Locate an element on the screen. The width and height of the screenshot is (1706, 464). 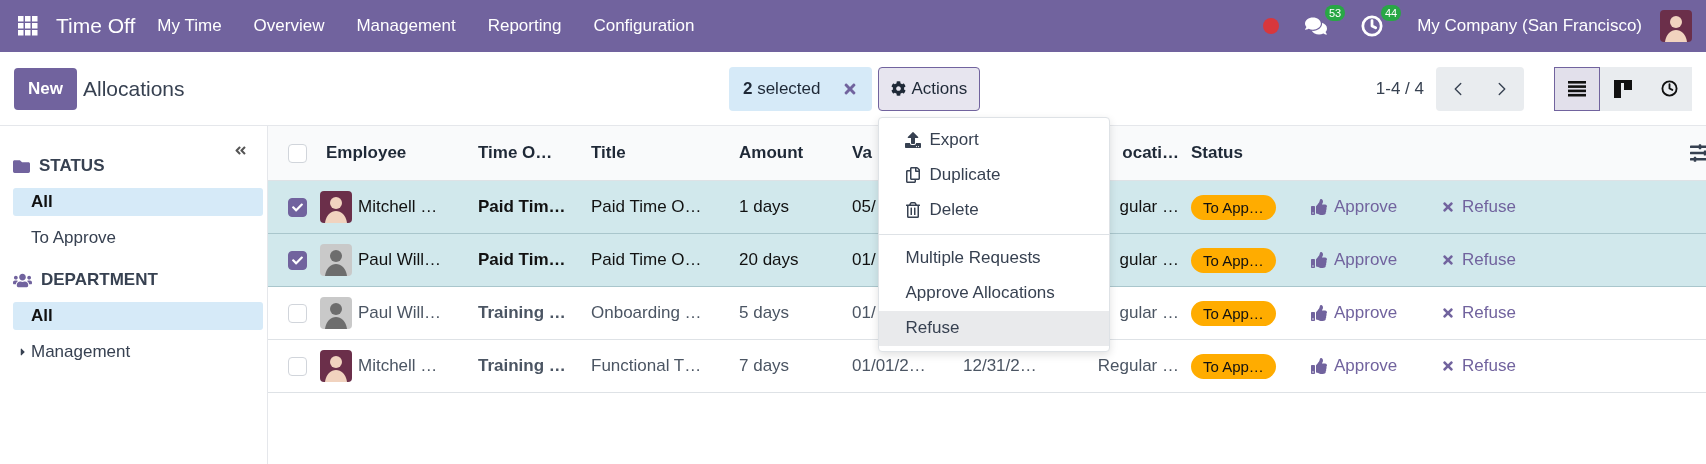
table-cell-text: 05/ is located at coordinates (864, 207).